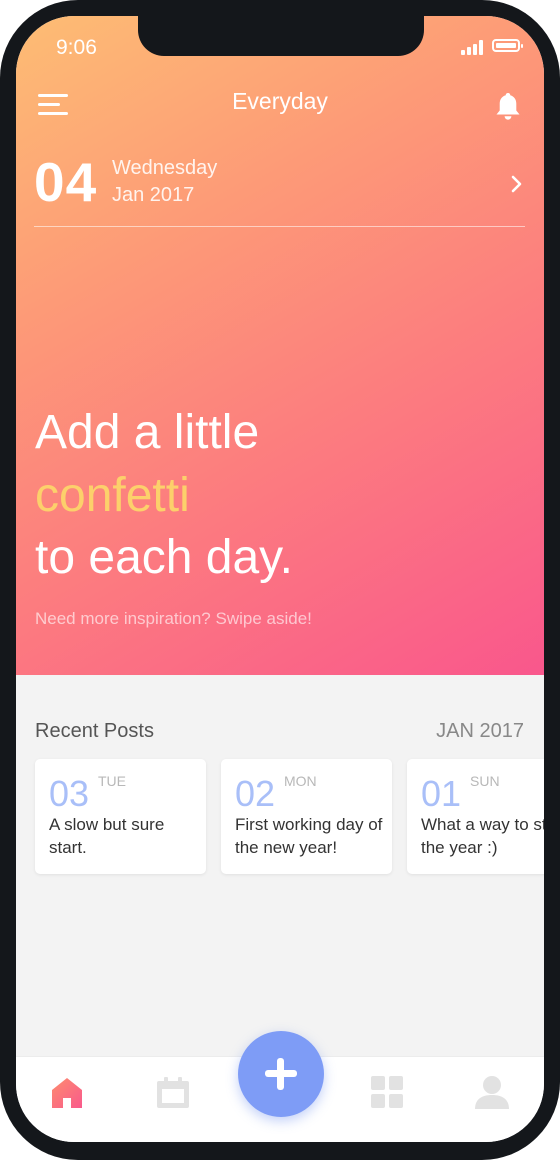  What do you see at coordinates (441, 793) in the screenshot?
I see `post-day-number: 01` at bounding box center [441, 793].